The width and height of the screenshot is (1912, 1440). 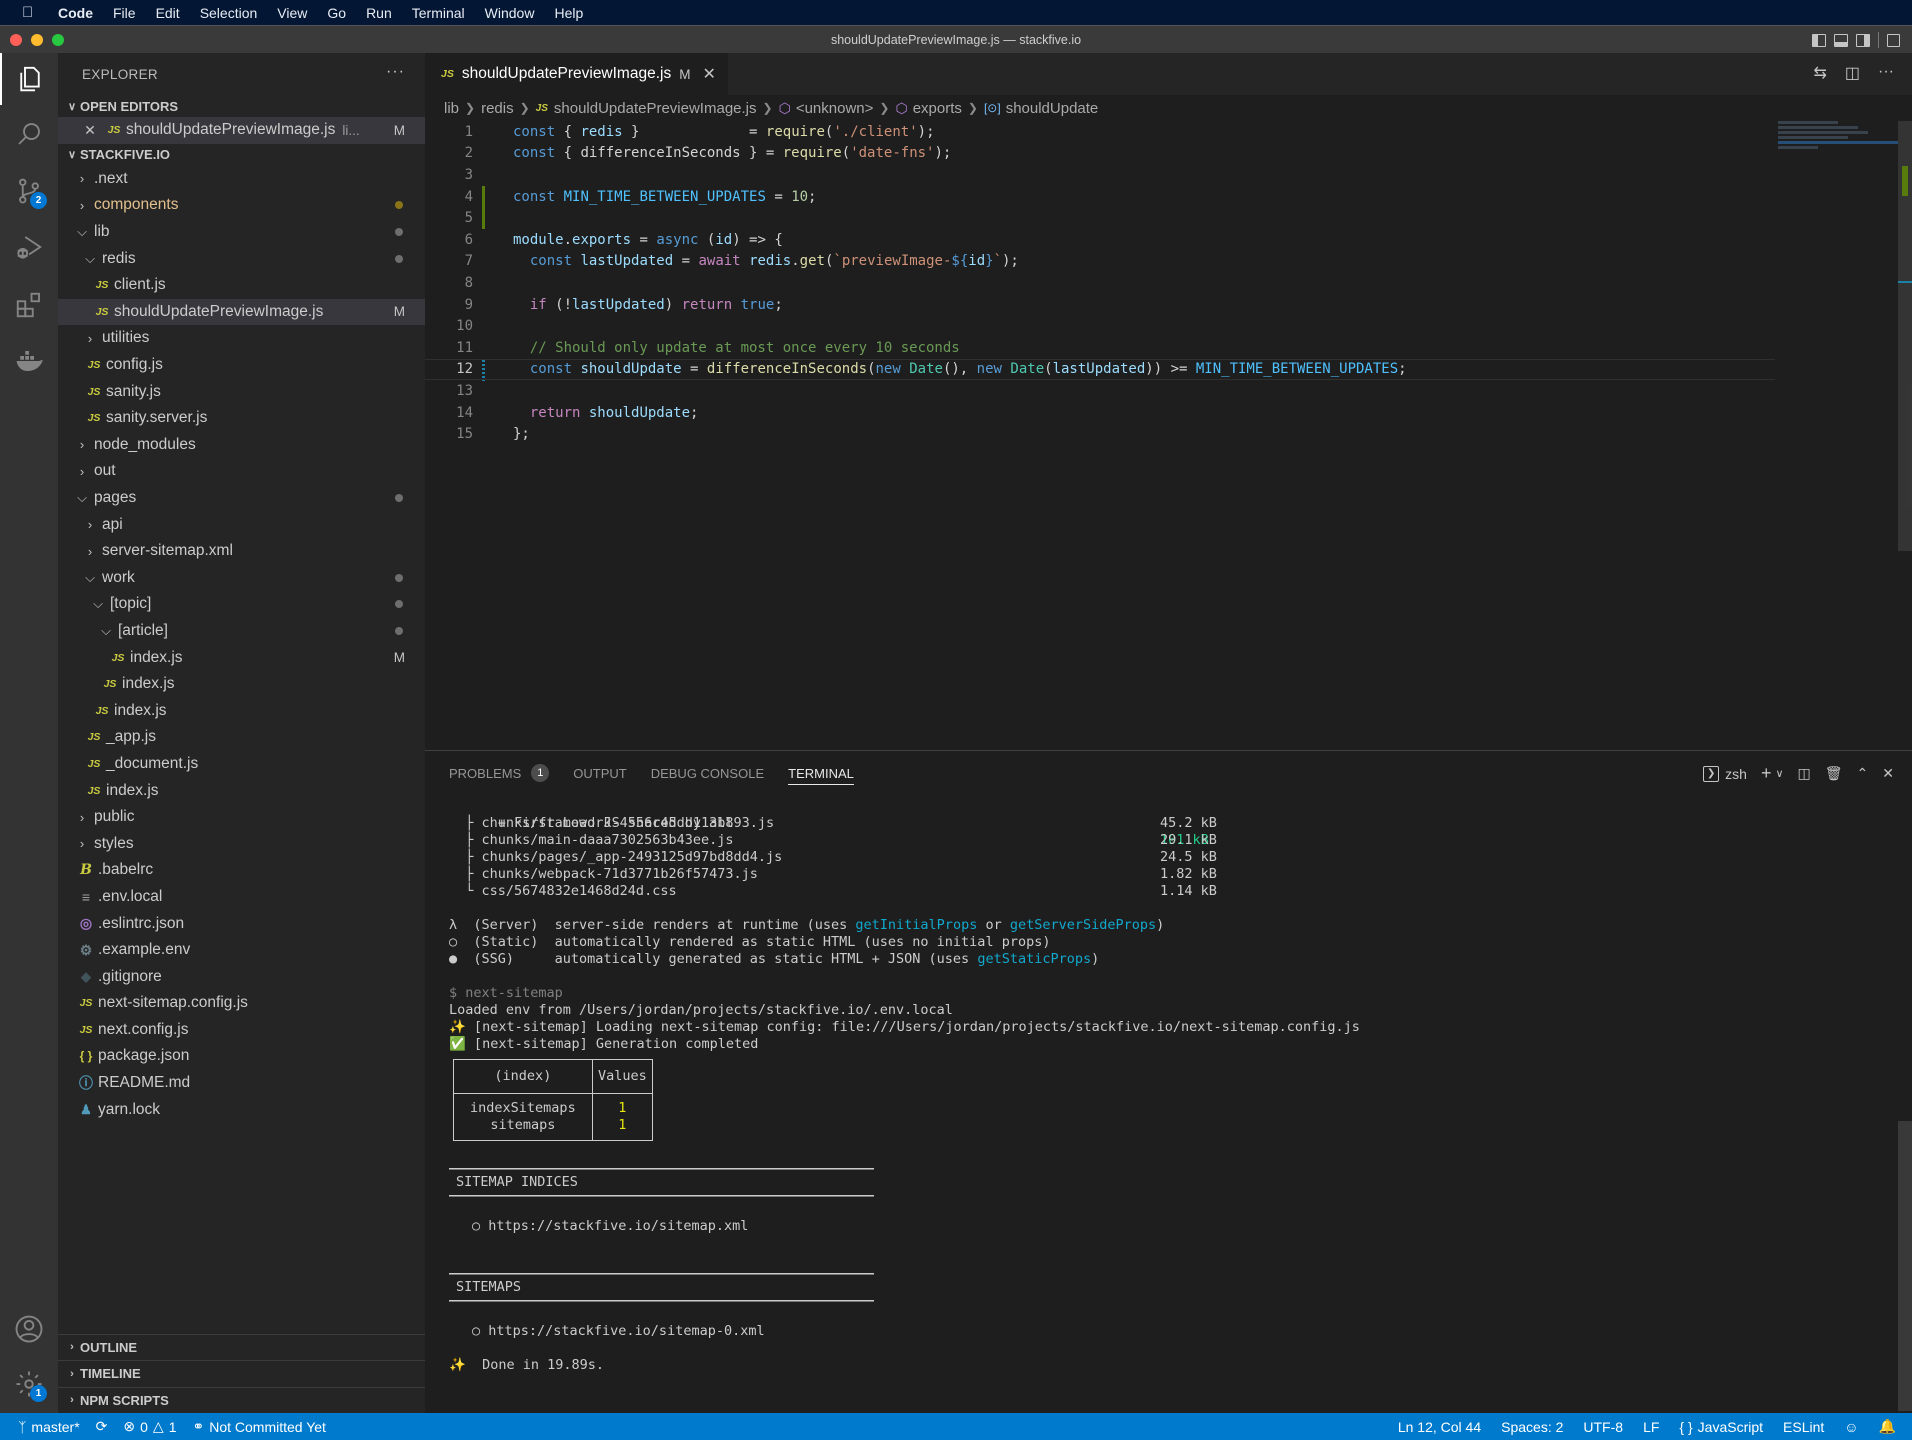 What do you see at coordinates (124, 13) in the screenshot?
I see `menu-file: File` at bounding box center [124, 13].